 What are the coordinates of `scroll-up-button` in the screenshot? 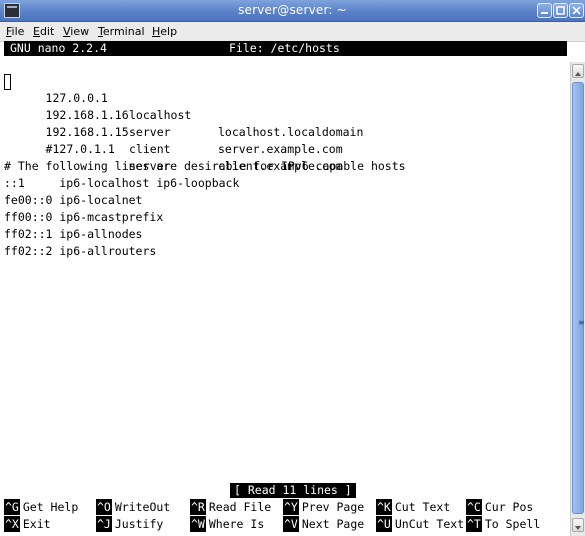 It's located at (578, 71).